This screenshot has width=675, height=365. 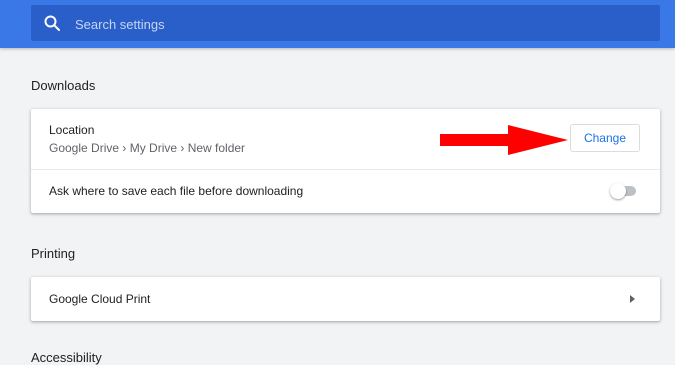 I want to click on toggle-knob, so click(x=618, y=191).